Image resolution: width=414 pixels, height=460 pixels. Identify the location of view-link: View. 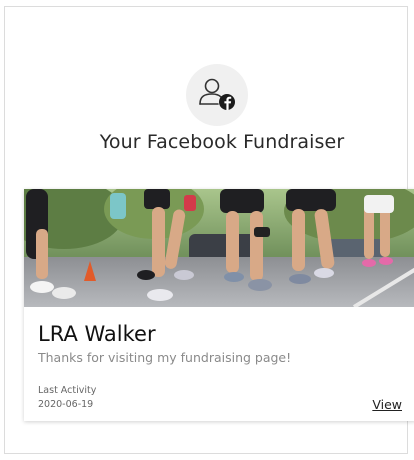
(387, 404).